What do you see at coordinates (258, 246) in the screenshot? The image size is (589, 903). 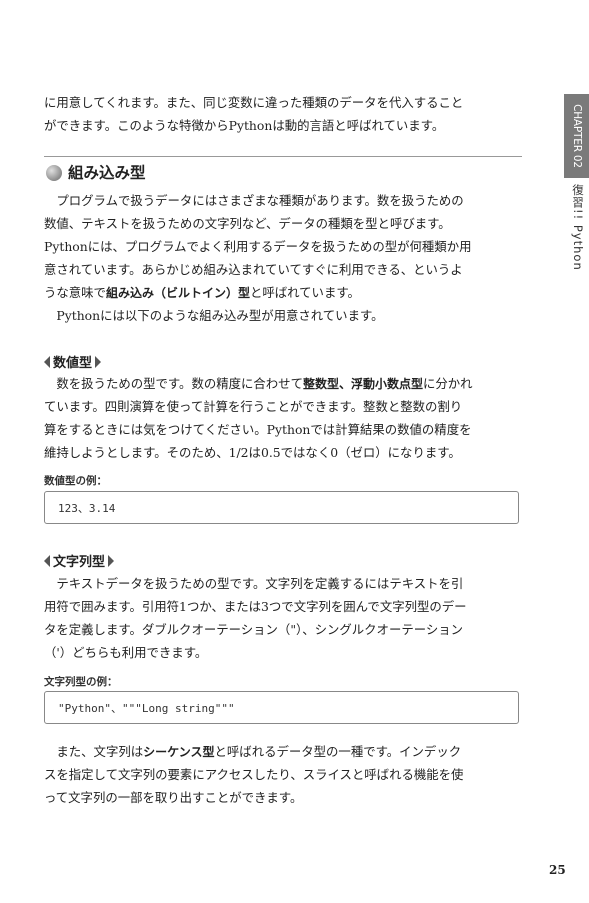 I see `section-para-line-3: Pythonには、プログラムでよく利用するデータを扱うための型が何種類か用` at bounding box center [258, 246].